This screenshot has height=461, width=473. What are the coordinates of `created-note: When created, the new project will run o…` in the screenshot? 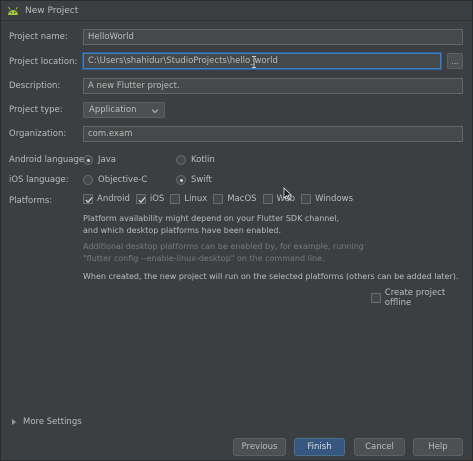 It's located at (271, 276).